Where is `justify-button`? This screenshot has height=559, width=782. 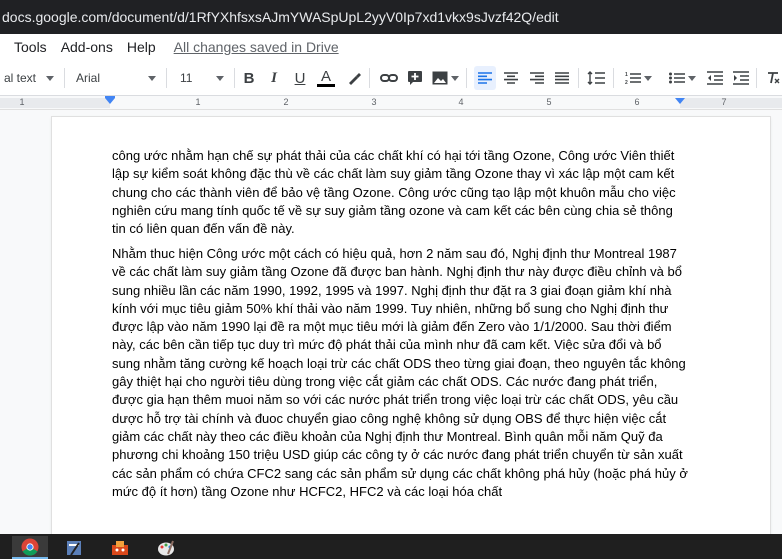
justify-button is located at coordinates (562, 78).